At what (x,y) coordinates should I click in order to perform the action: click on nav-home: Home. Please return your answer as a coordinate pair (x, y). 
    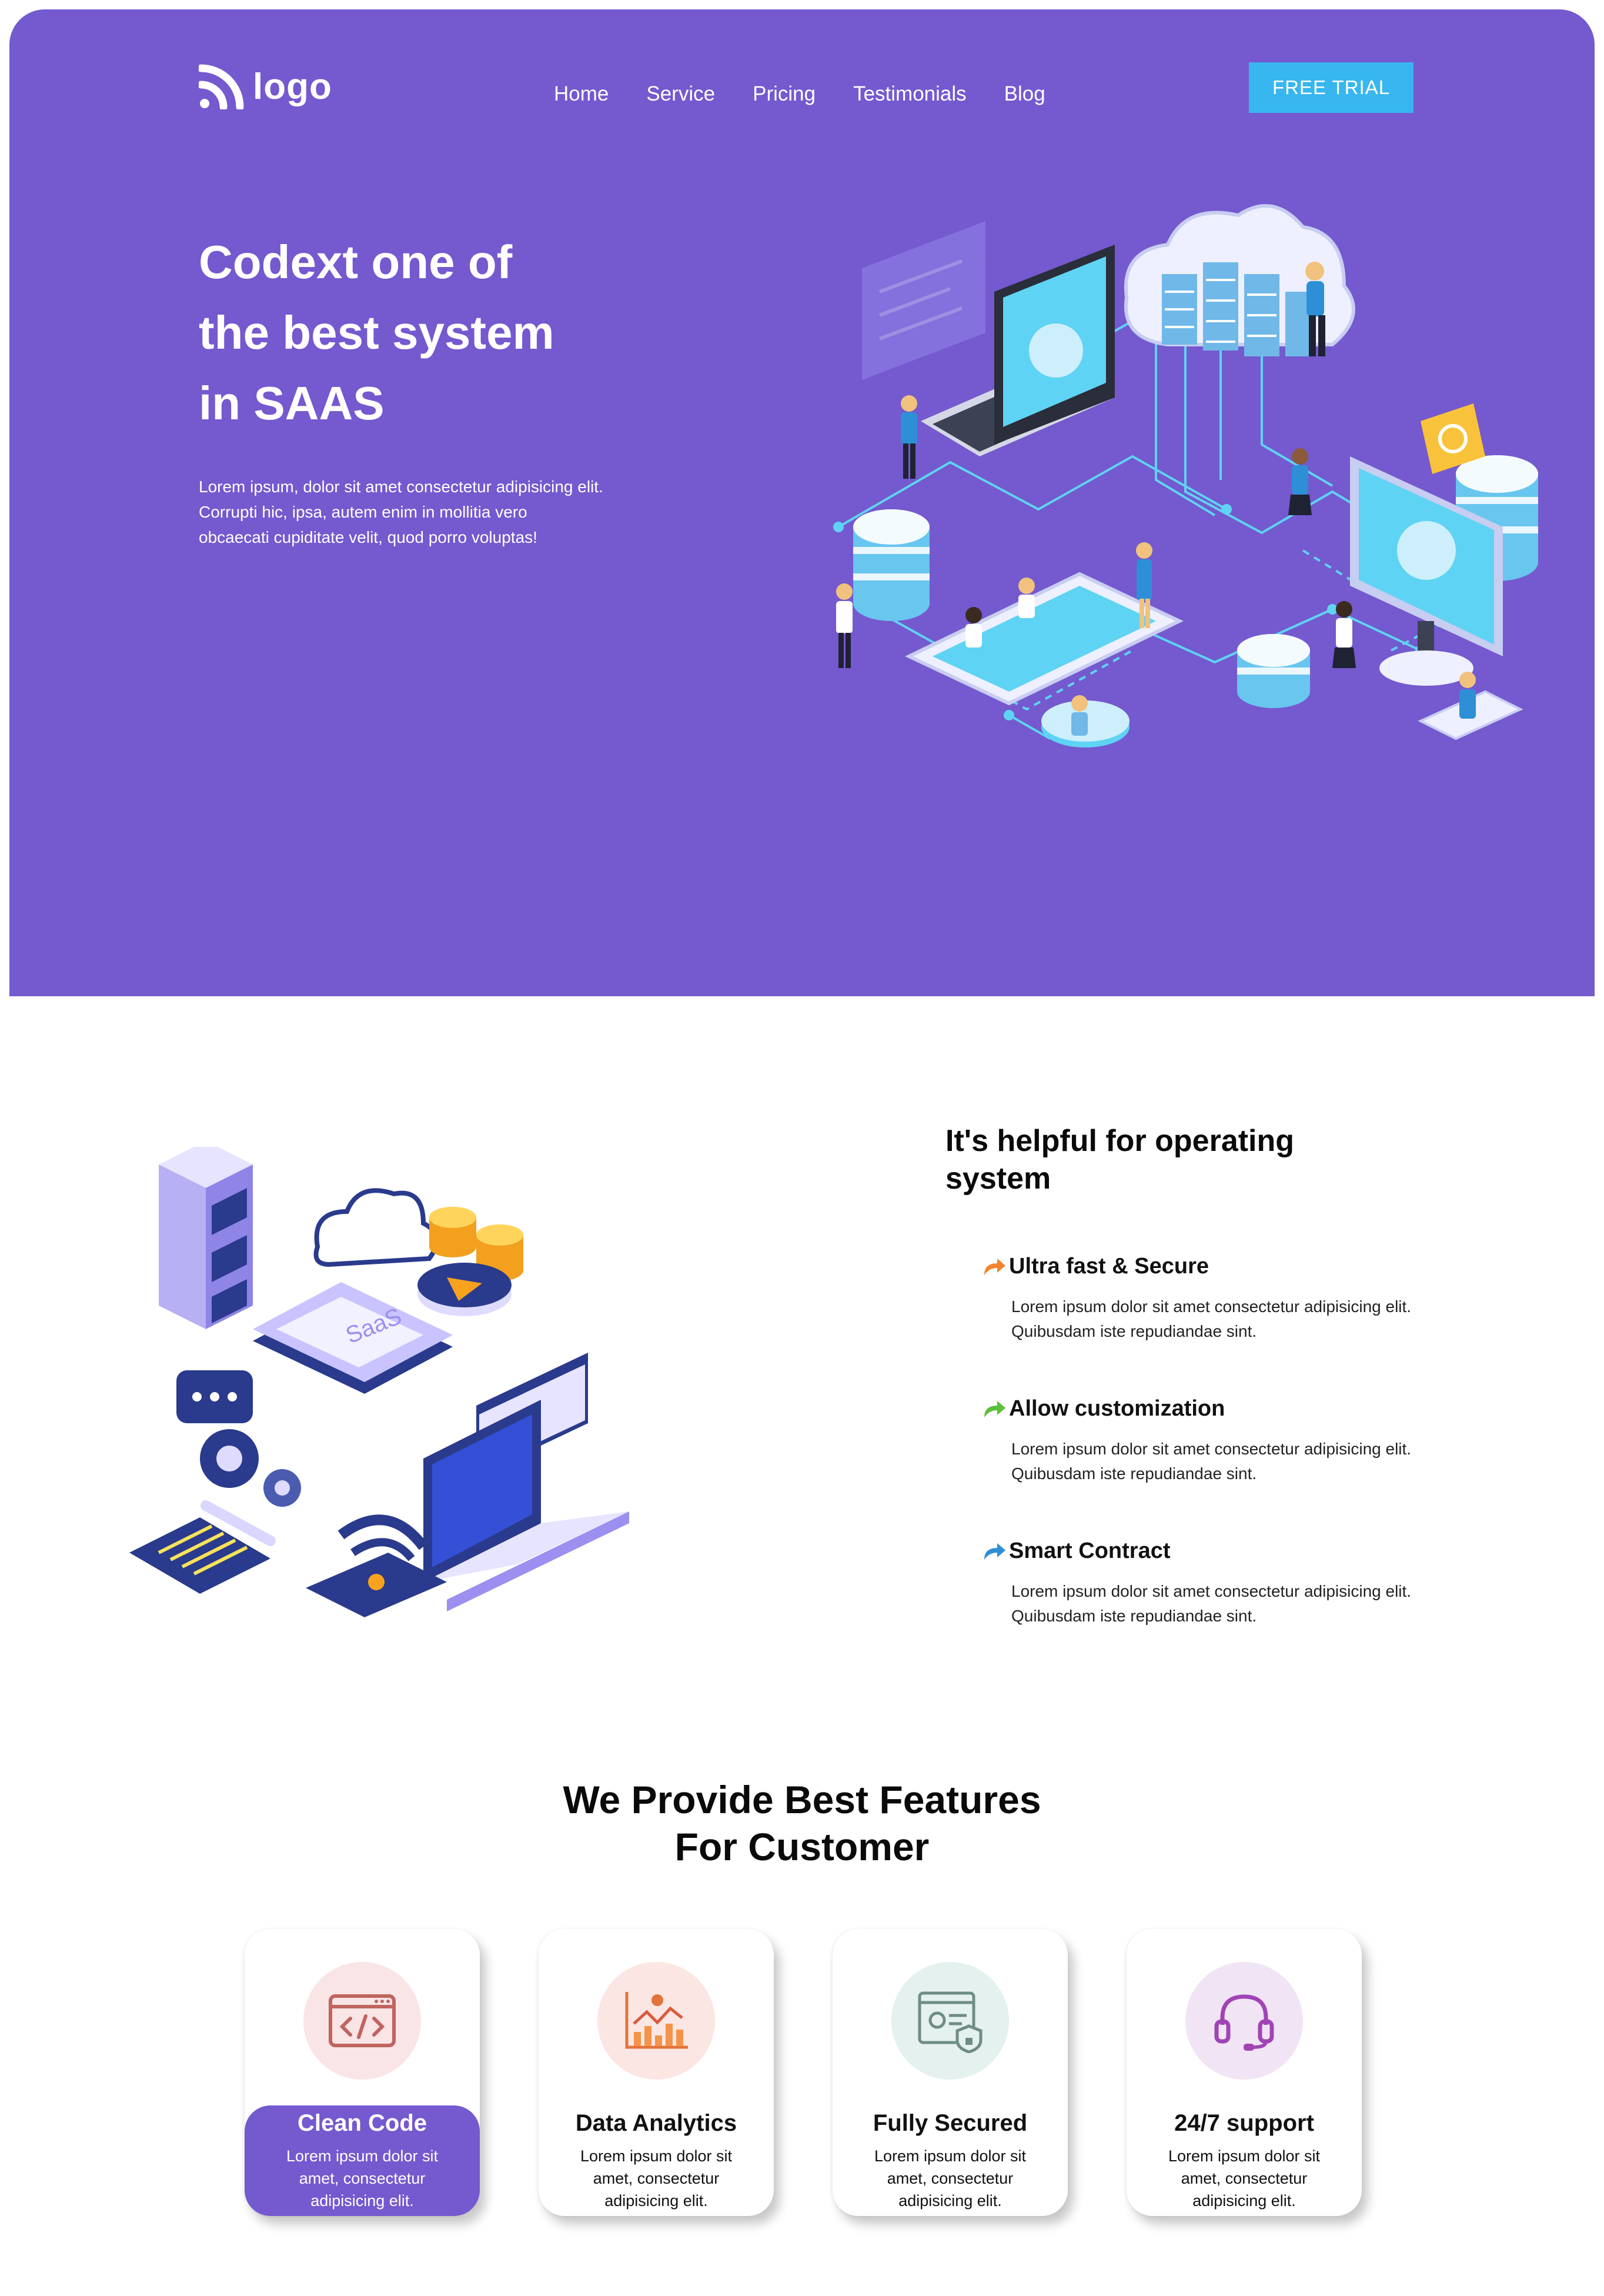
    Looking at the image, I should click on (581, 94).